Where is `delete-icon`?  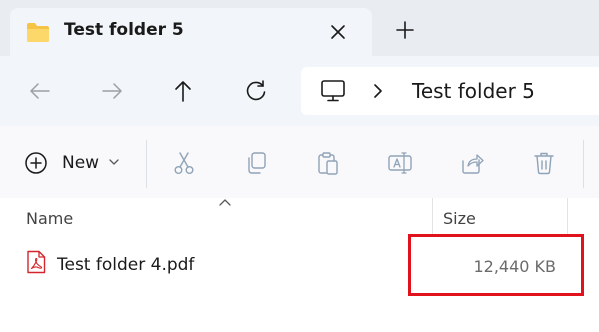 delete-icon is located at coordinates (544, 163).